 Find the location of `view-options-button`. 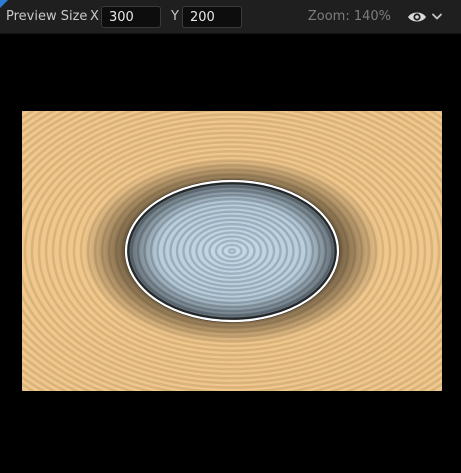

view-options-button is located at coordinates (426, 17).